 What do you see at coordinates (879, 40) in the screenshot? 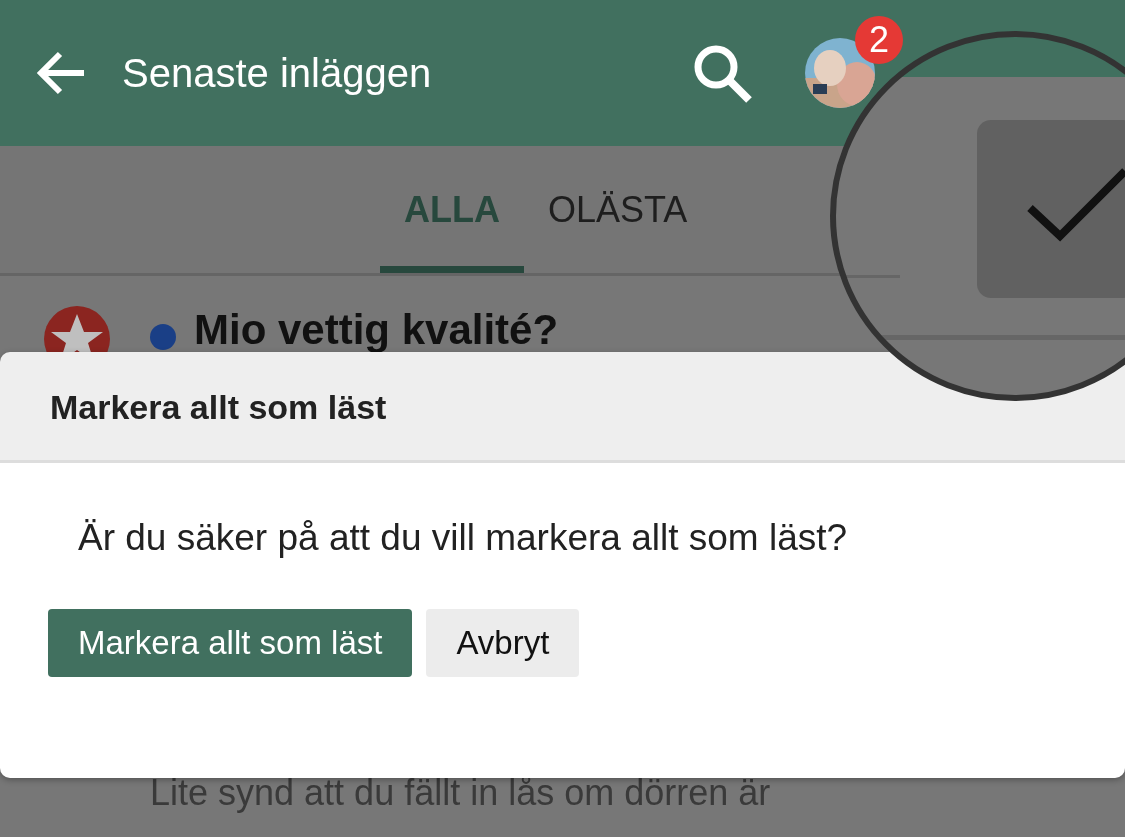
I see `notification-badge: 2` at bounding box center [879, 40].